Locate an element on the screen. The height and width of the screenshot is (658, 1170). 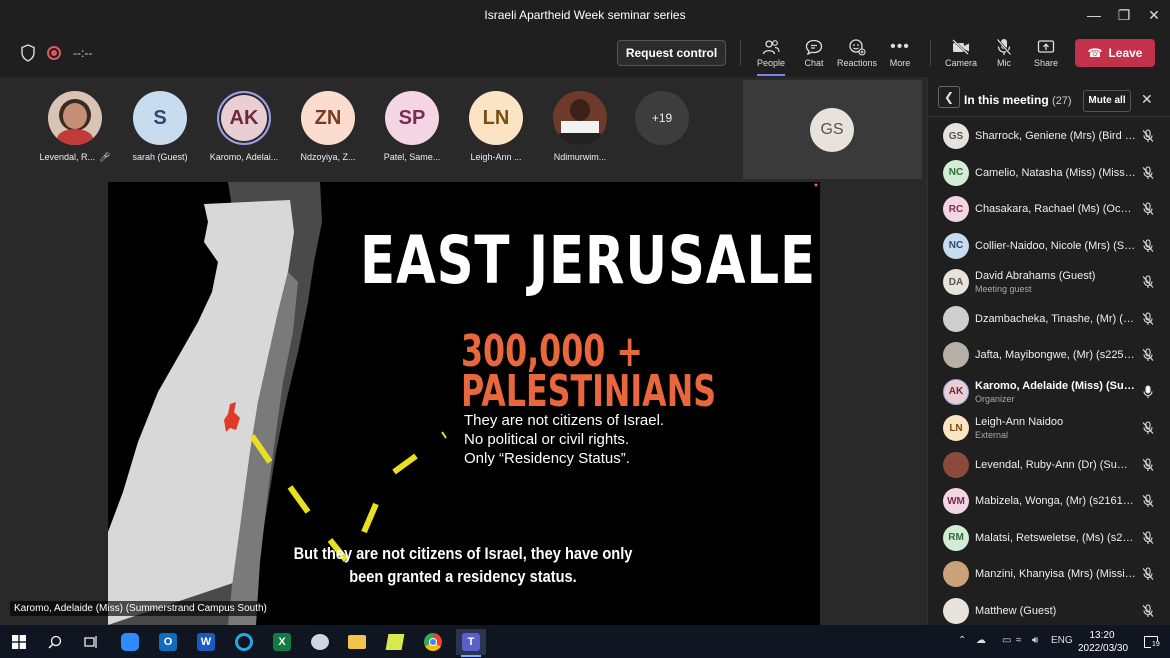
battery-icon: ▭ is located at coordinates (1006, 640).